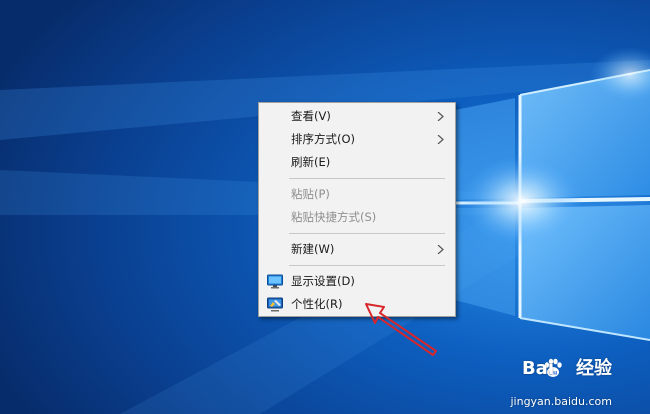 This screenshot has width=650, height=414. I want to click on watermark-brand-suffix: 经验, so click(594, 368).